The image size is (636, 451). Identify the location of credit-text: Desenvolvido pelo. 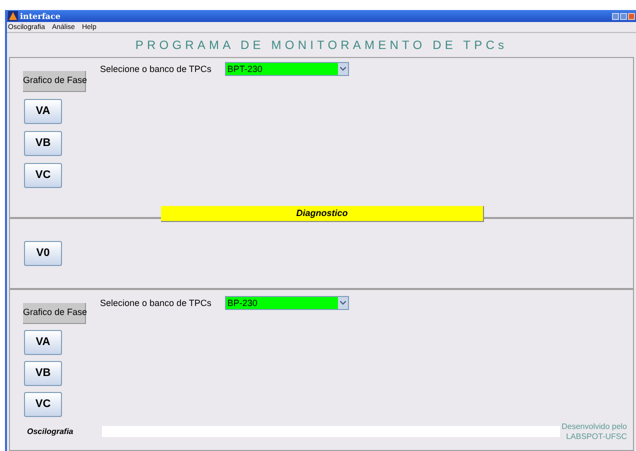
(594, 427).